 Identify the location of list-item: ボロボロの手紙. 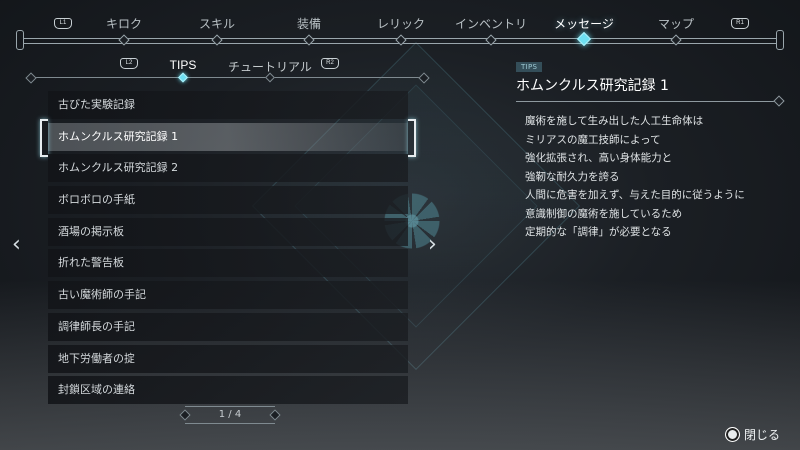
(228, 200).